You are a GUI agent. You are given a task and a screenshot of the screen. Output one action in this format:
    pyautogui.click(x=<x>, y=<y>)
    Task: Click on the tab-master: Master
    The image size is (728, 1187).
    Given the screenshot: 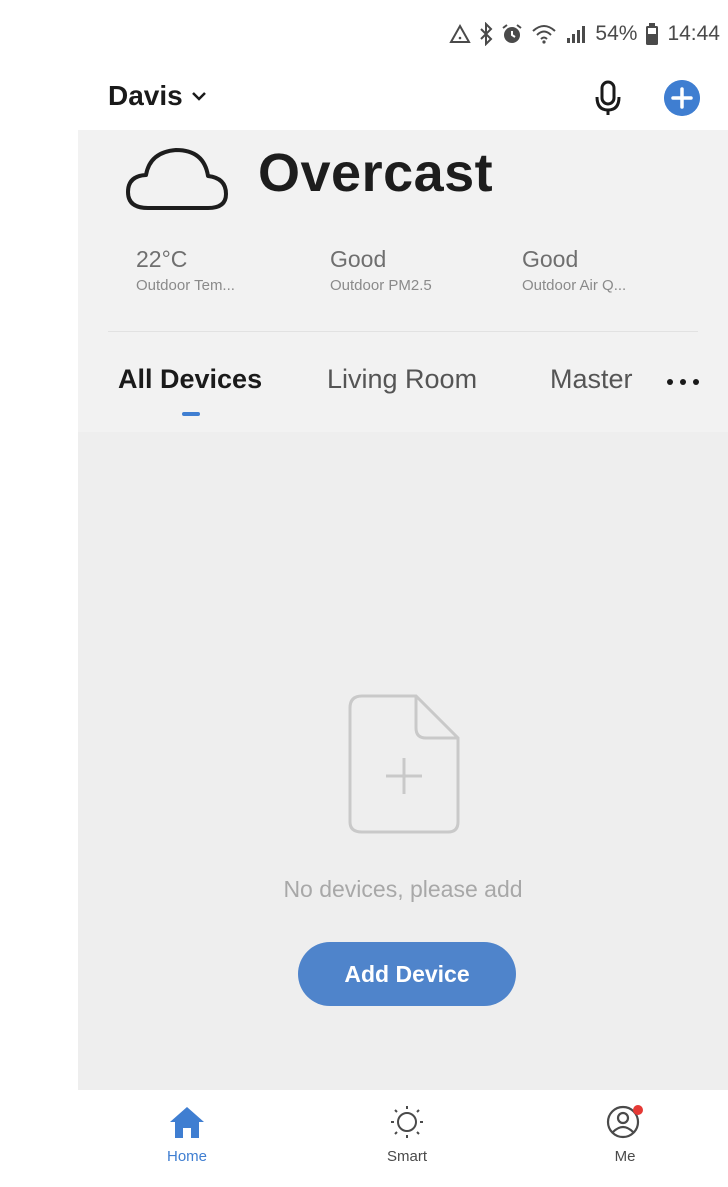 What is the action you would take?
    pyautogui.click(x=591, y=379)
    